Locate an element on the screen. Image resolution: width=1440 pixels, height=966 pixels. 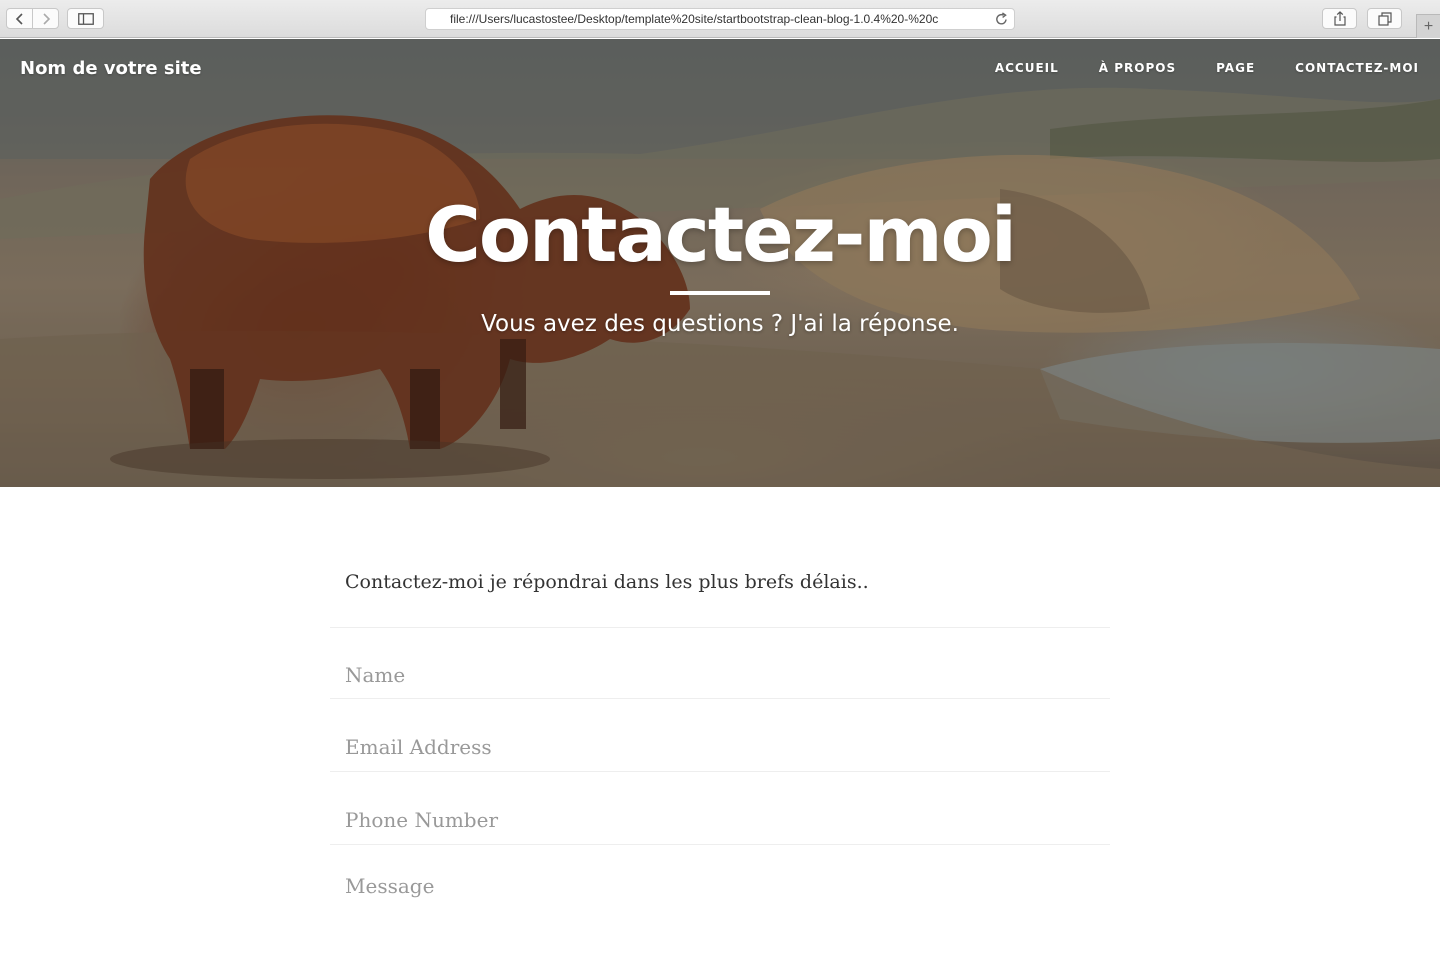
history-navigation is located at coordinates (32, 18).